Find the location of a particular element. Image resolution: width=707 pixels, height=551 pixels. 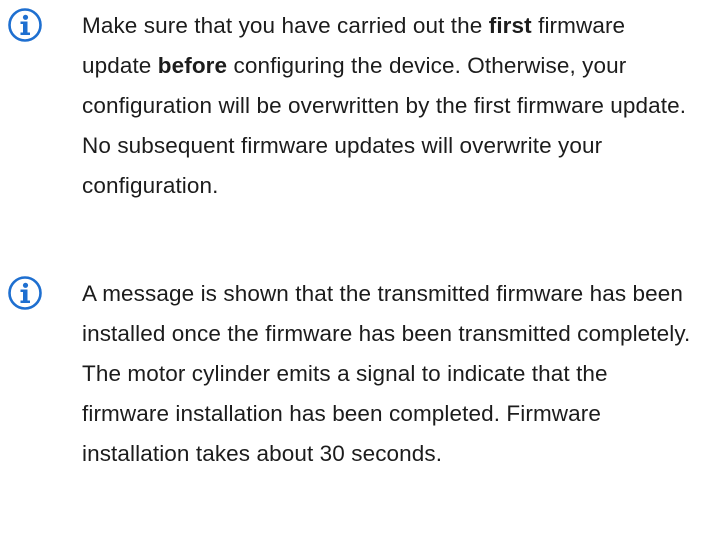

note-text-segment: Make sure that you have carried out the is located at coordinates (285, 25).